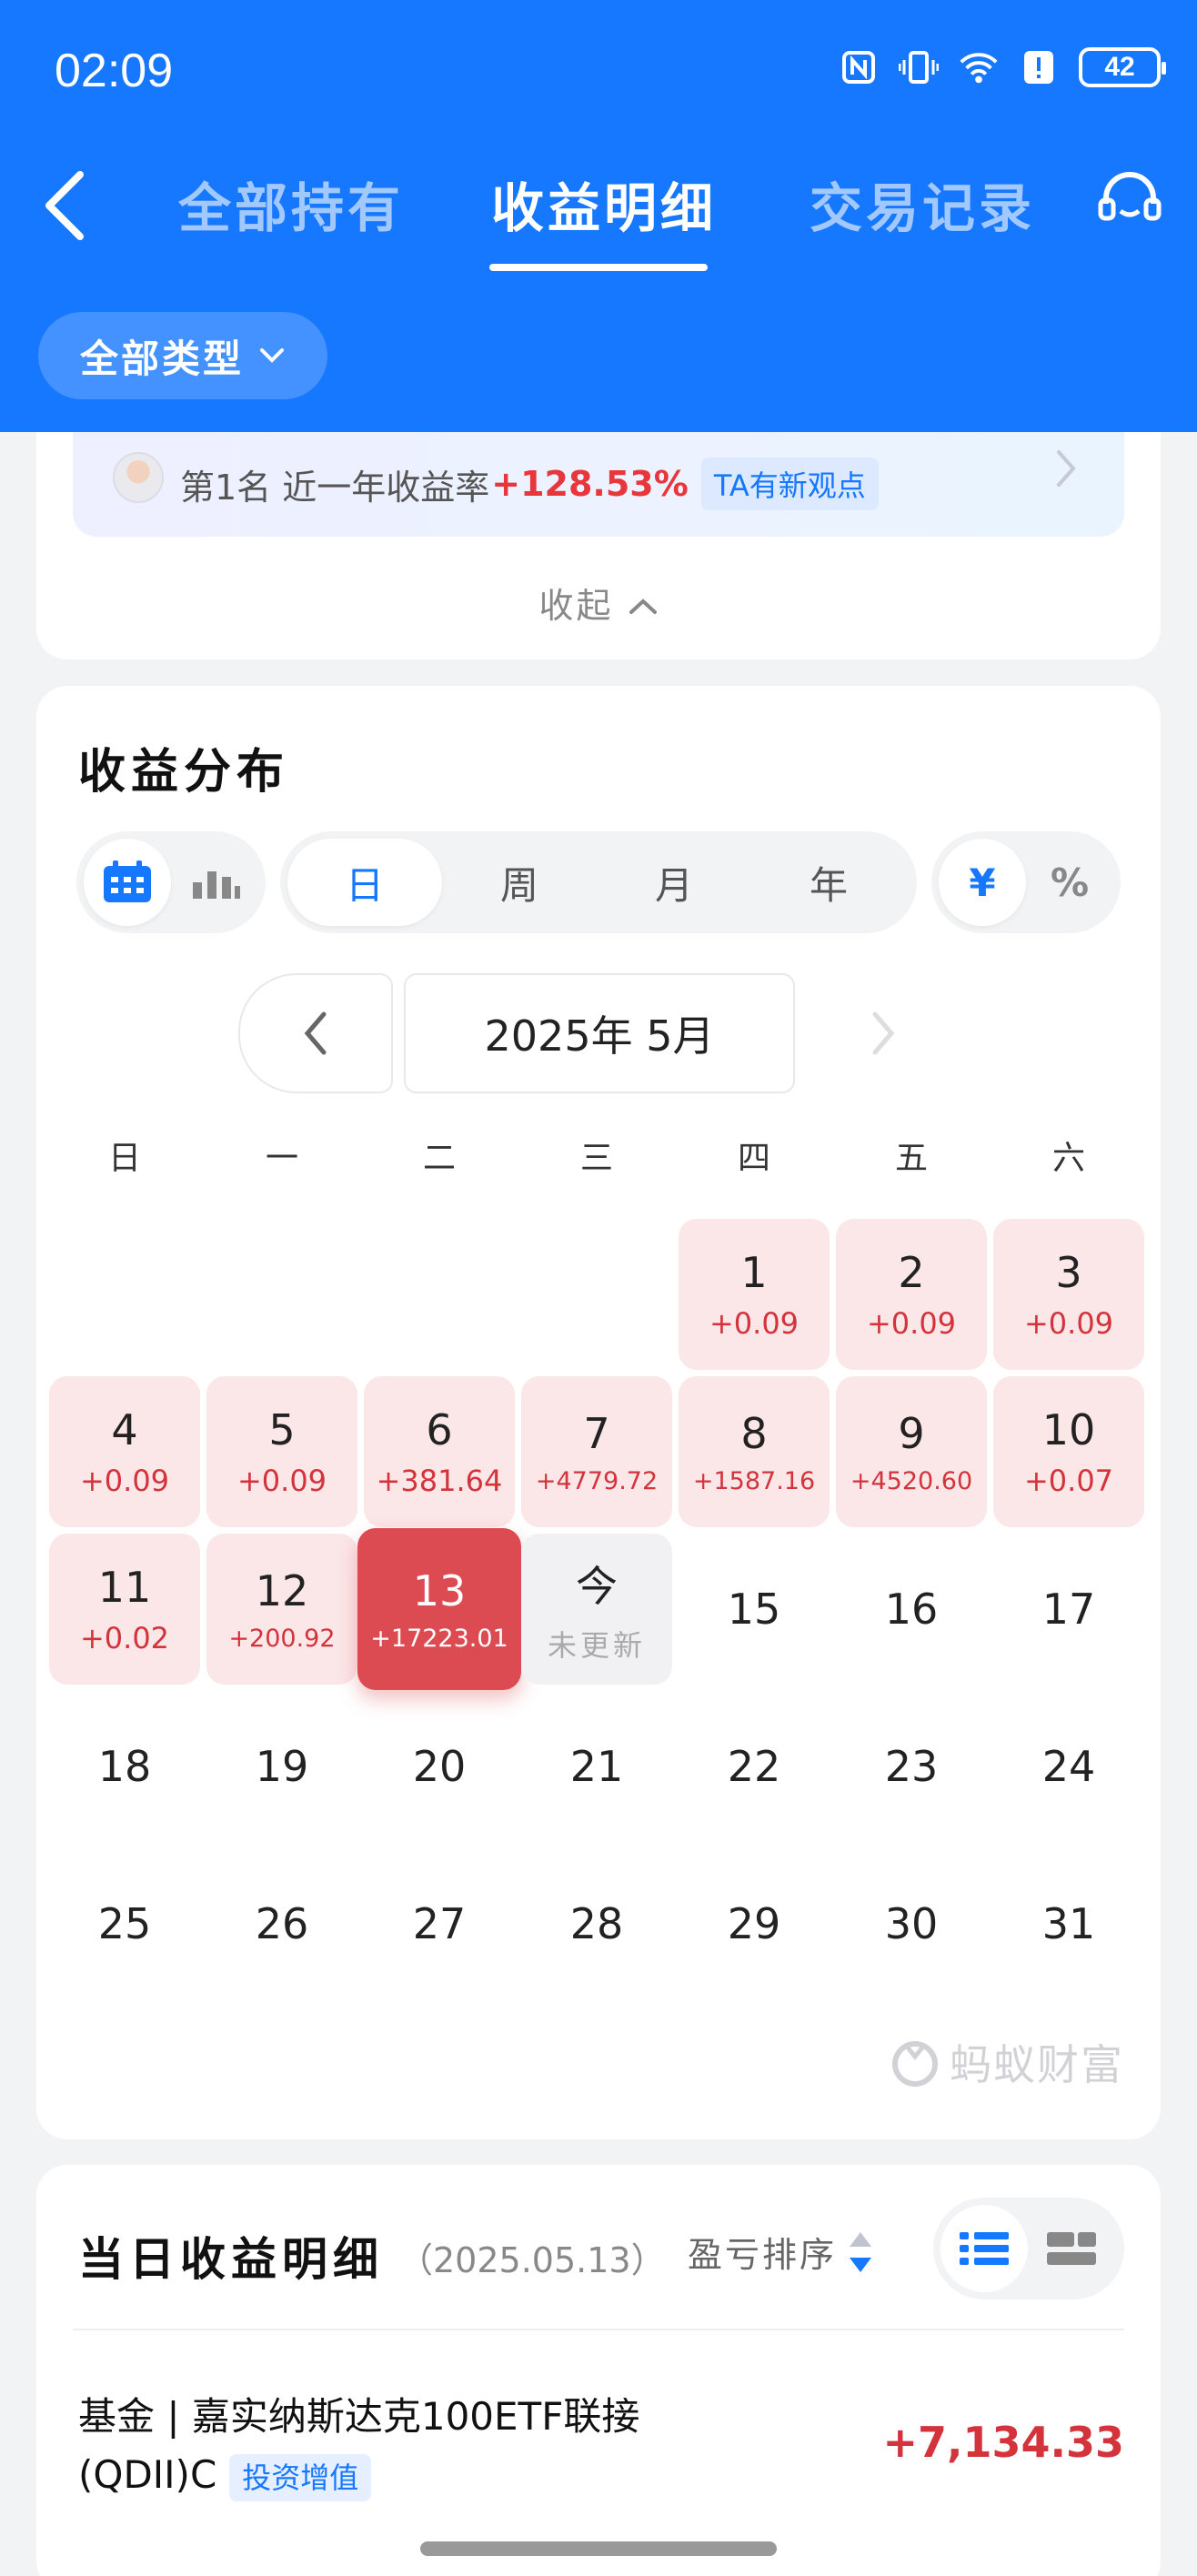  Describe the element at coordinates (291, 204) in the screenshot. I see `tab-all-holdings: 全部持有` at that location.